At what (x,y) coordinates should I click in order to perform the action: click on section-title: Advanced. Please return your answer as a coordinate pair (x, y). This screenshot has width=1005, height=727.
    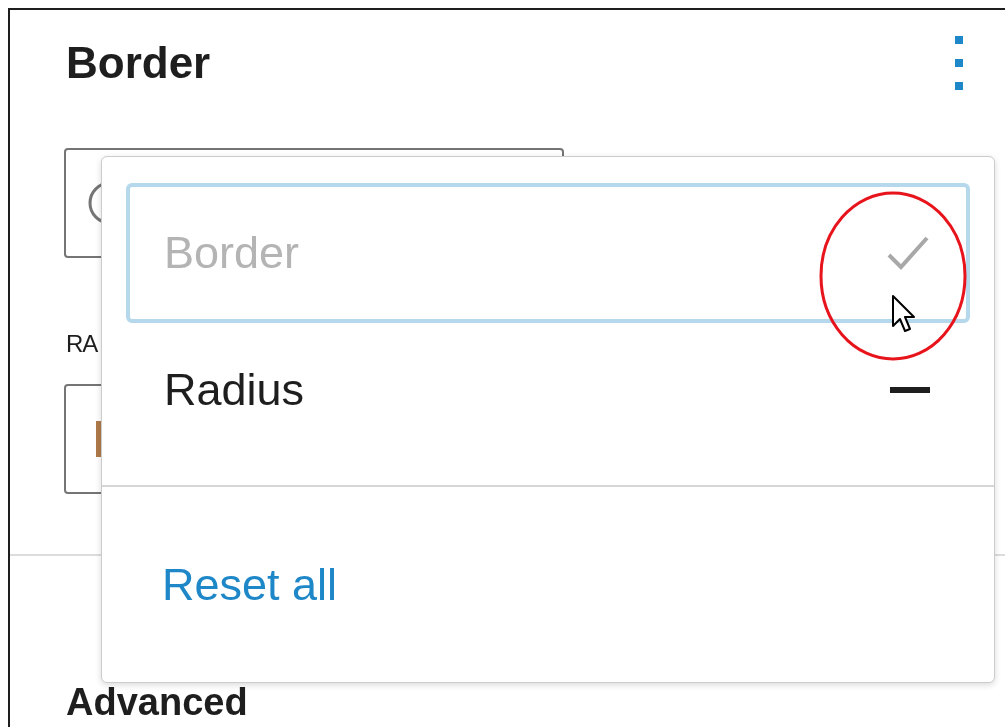
    Looking at the image, I should click on (157, 702).